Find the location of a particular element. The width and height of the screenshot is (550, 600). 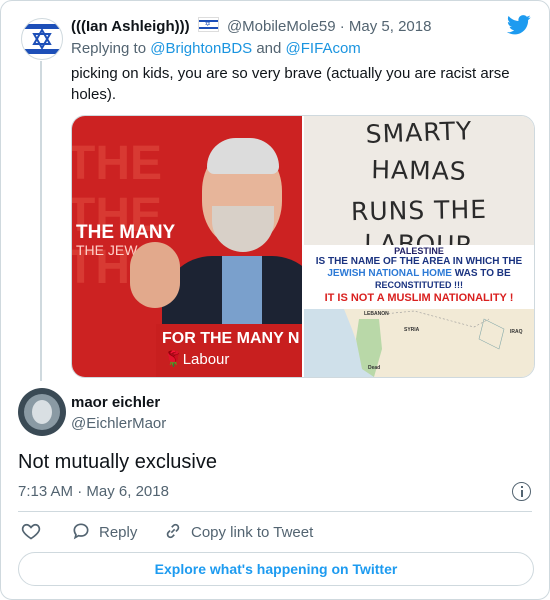

tweet-timestamp: 7:13 AM · May 6, 2018 is located at coordinates (93, 492).